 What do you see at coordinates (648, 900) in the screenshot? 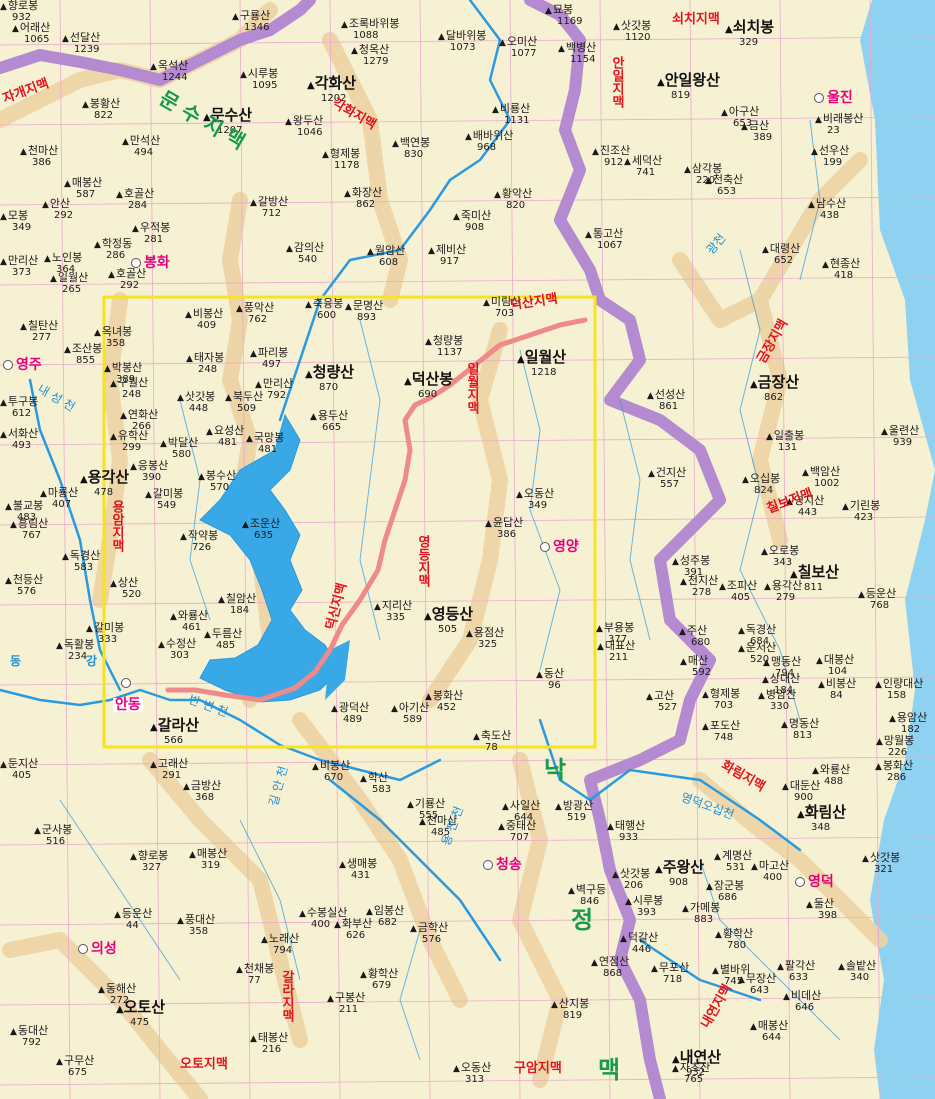
I see `peak-name: 시루봉` at bounding box center [648, 900].